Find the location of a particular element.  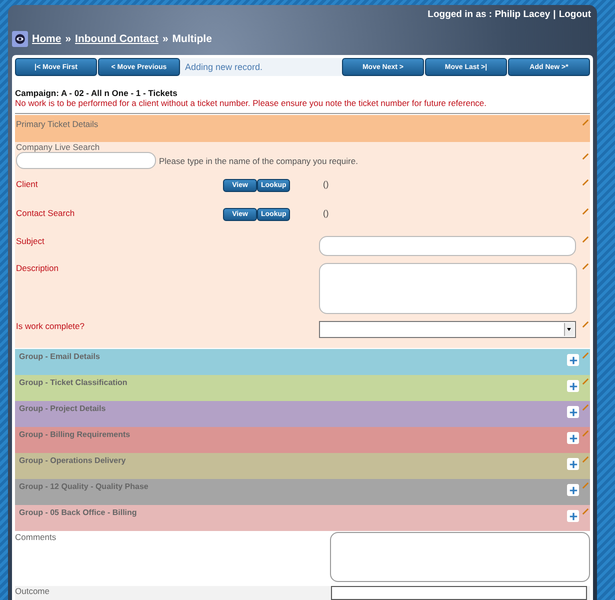

logged-in-user: Logged in as : Philip Lacey is located at coordinates (489, 14).